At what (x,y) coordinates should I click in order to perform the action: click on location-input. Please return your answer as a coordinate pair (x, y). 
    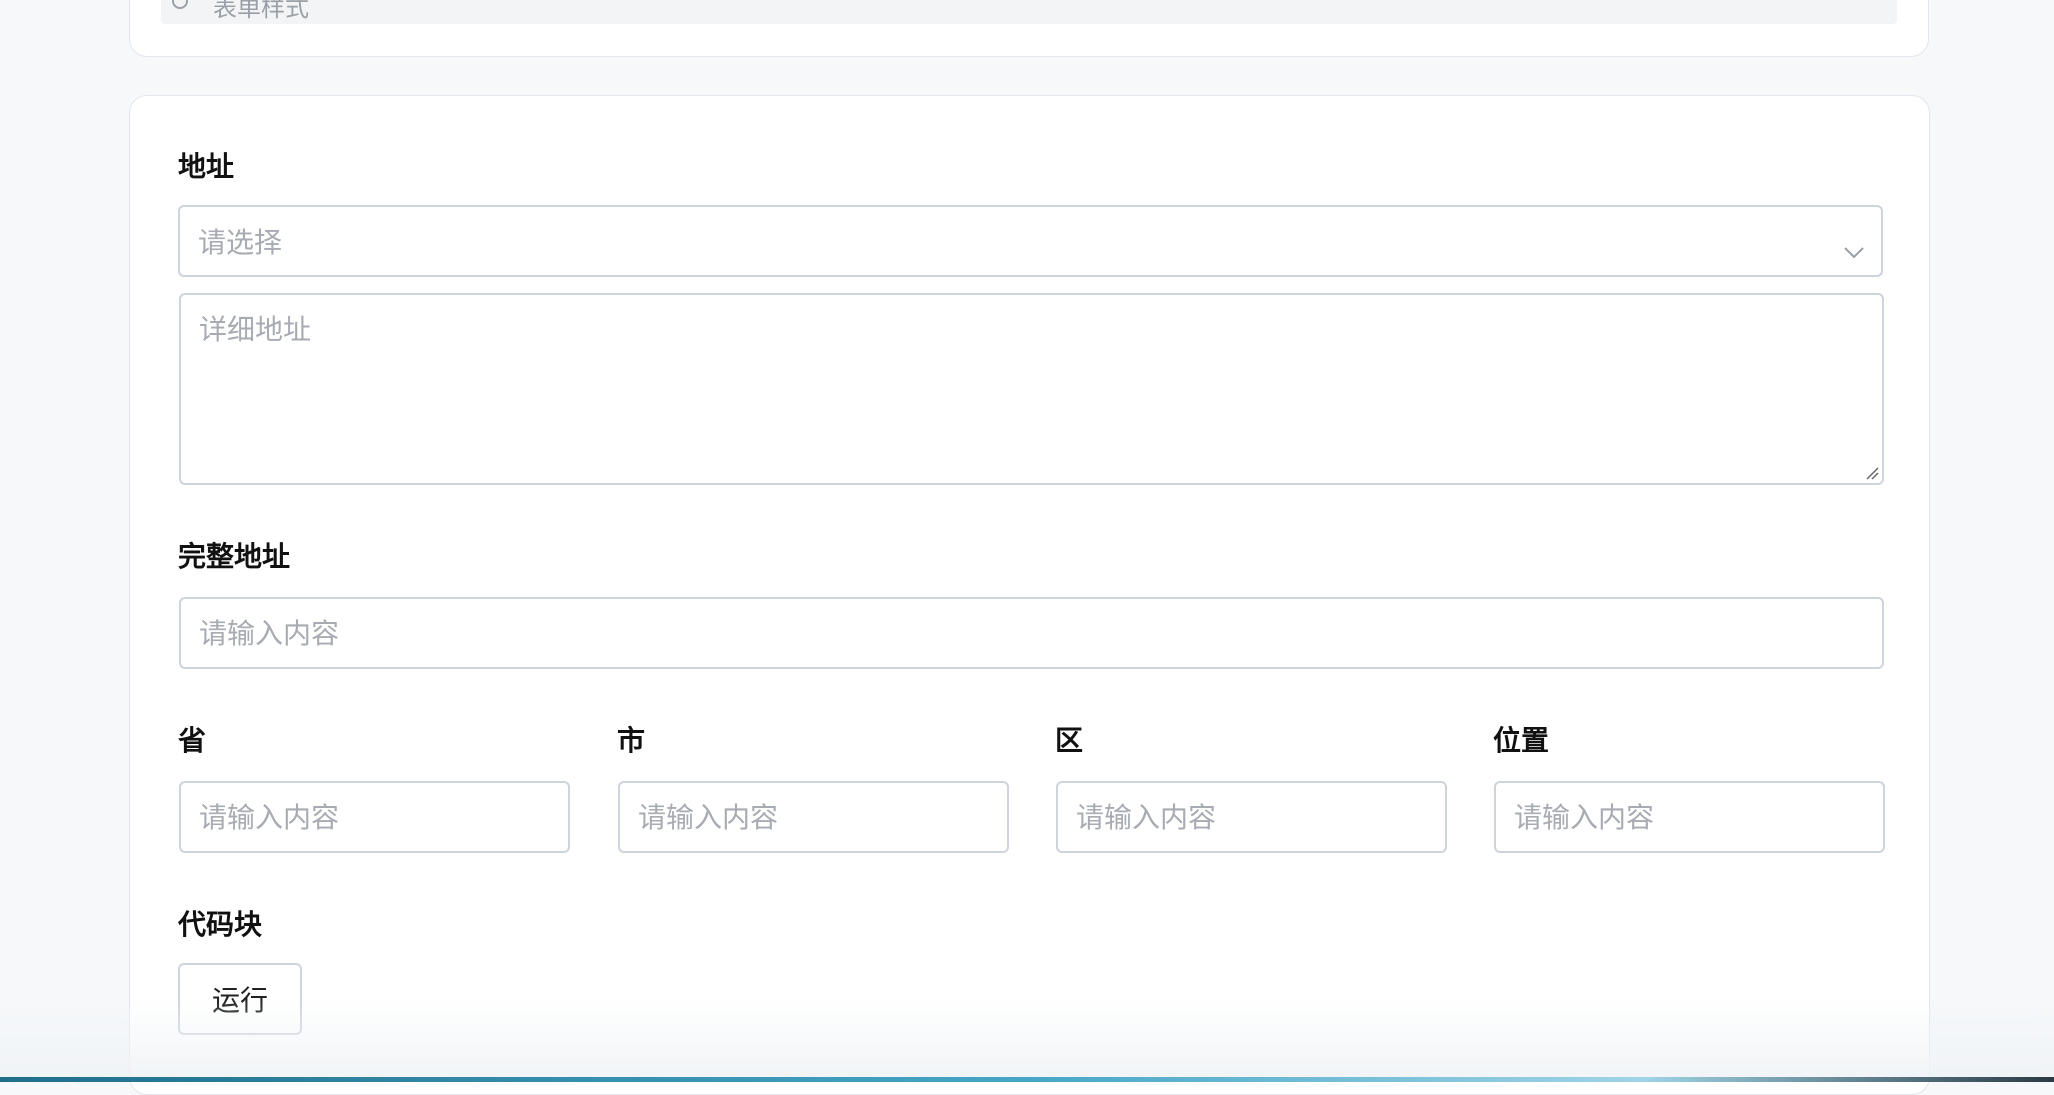
    Looking at the image, I should click on (1689, 817).